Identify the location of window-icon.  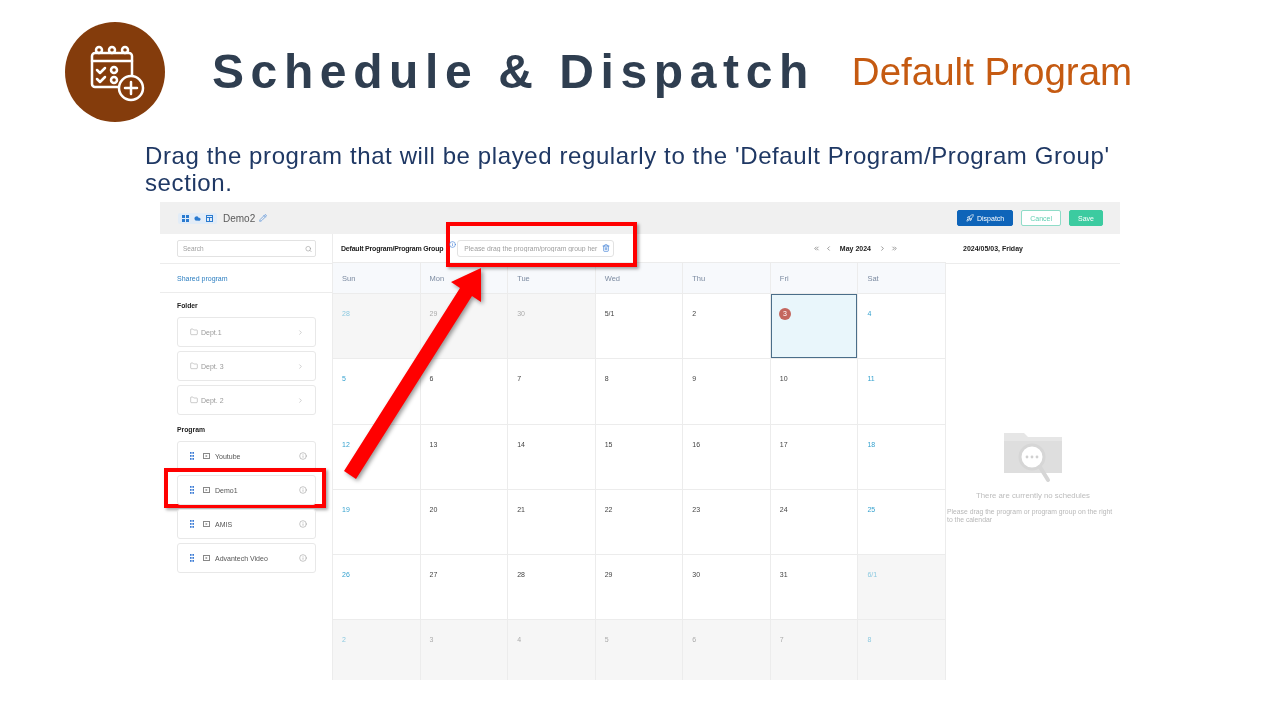
(209, 218).